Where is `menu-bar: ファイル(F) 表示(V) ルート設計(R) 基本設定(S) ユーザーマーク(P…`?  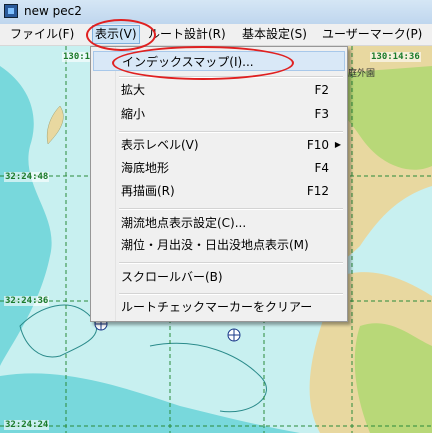 menu-bar: ファイル(F) 表示(V) ルート設計(R) 基本設定(S) ユーザーマーク(P… is located at coordinates (216, 35).